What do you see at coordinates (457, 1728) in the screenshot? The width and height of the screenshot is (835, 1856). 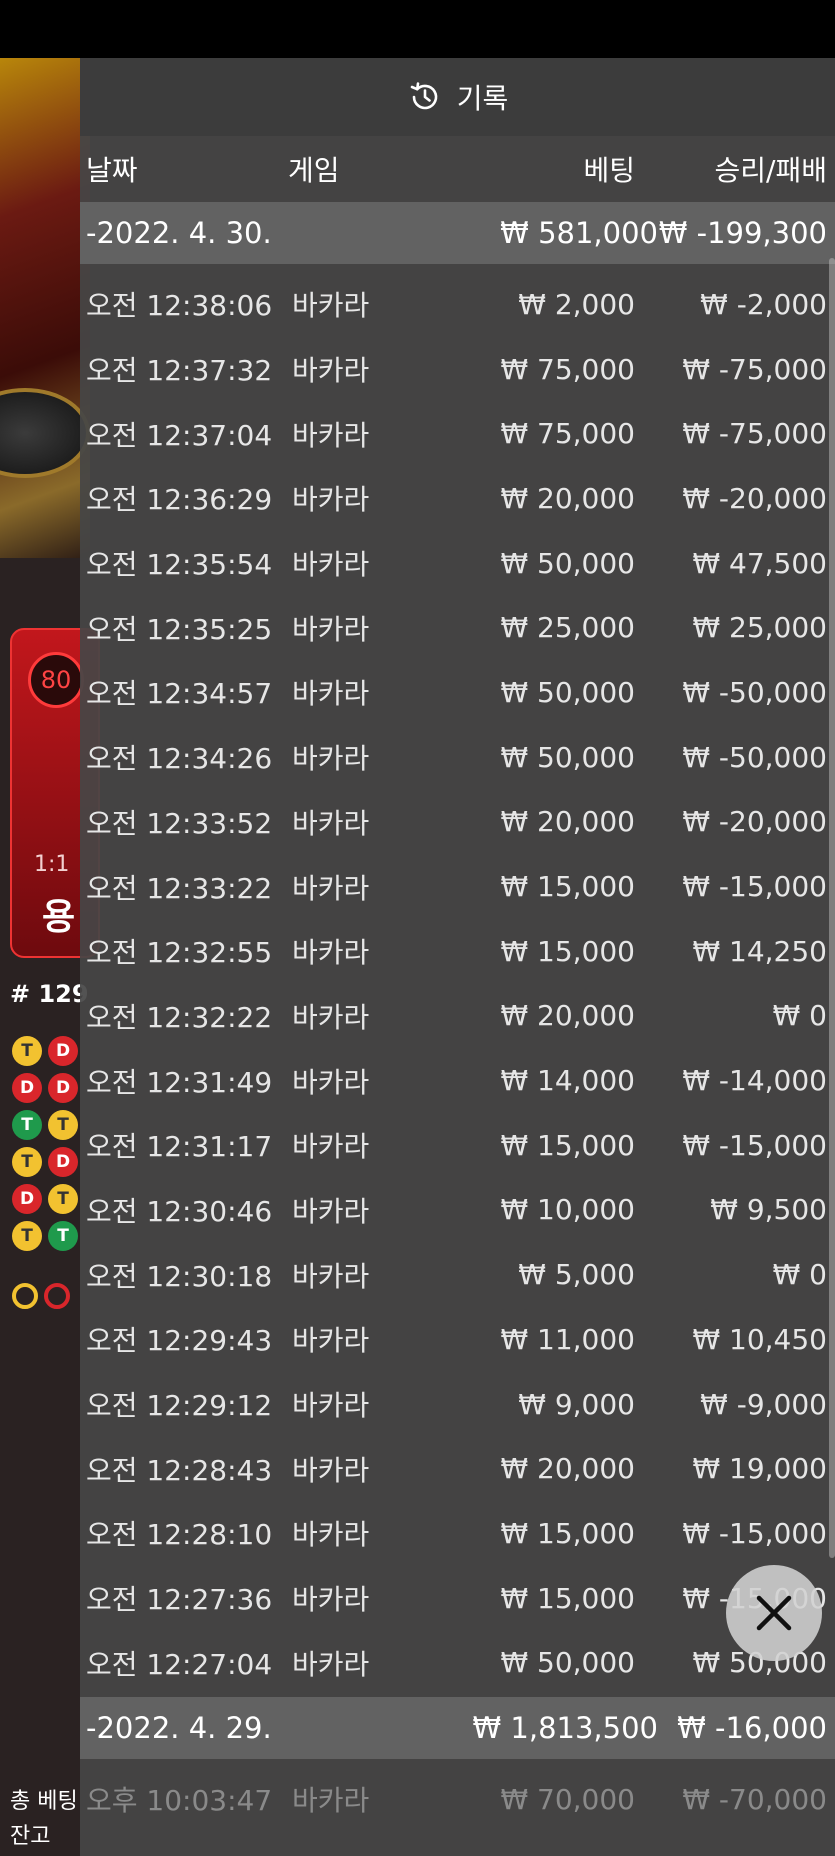 I see `date-group-row: -2022. 4. 29. ₩ 1,813,500 ₩ -16,000` at bounding box center [457, 1728].